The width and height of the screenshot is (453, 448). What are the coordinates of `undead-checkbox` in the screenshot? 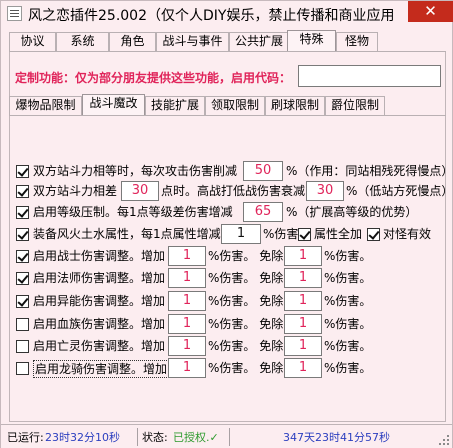 It's located at (22, 346).